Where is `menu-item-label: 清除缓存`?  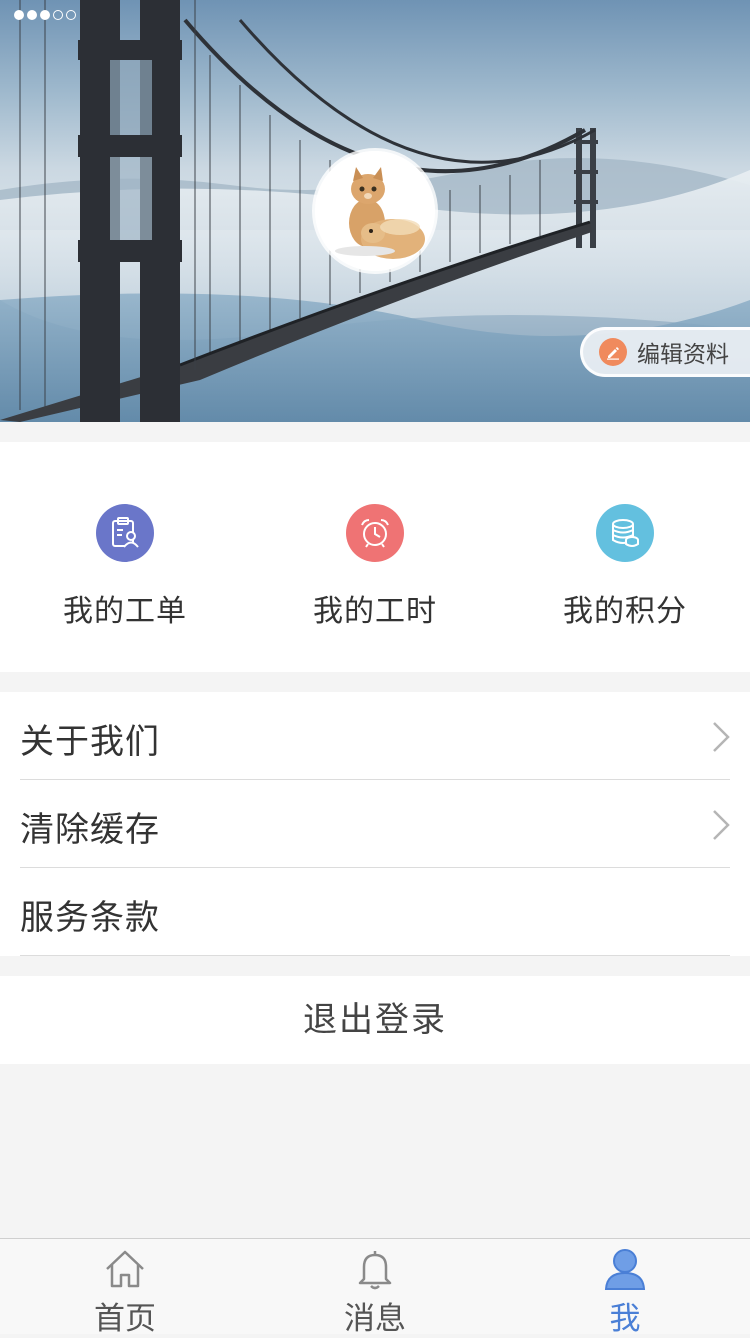
menu-item-label: 清除缓存 is located at coordinates (90, 830).